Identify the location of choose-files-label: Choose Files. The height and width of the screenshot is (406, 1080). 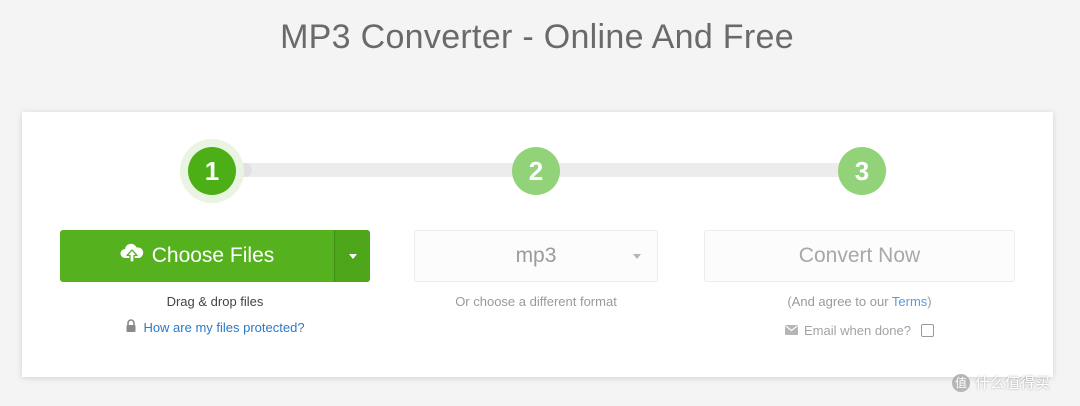
(213, 255).